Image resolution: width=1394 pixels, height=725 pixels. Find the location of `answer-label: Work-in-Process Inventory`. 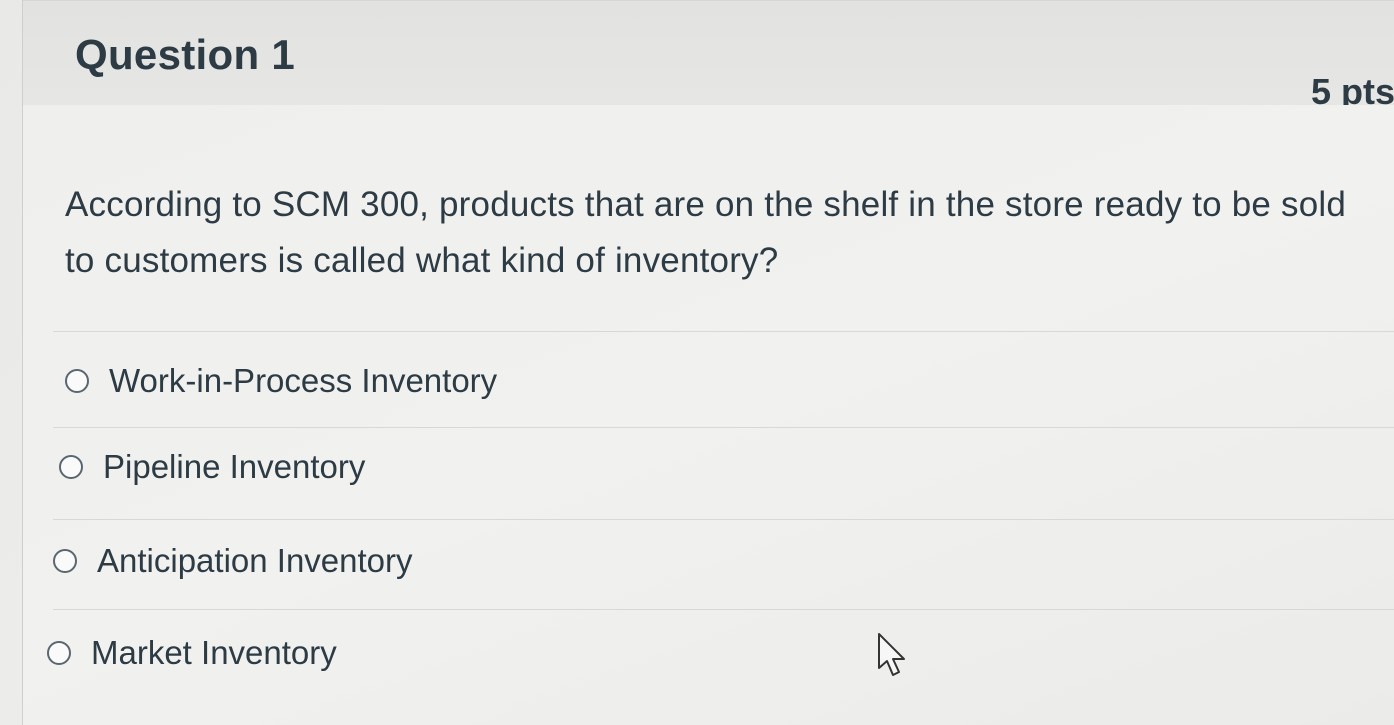

answer-label: Work-in-Process Inventory is located at coordinates (303, 380).